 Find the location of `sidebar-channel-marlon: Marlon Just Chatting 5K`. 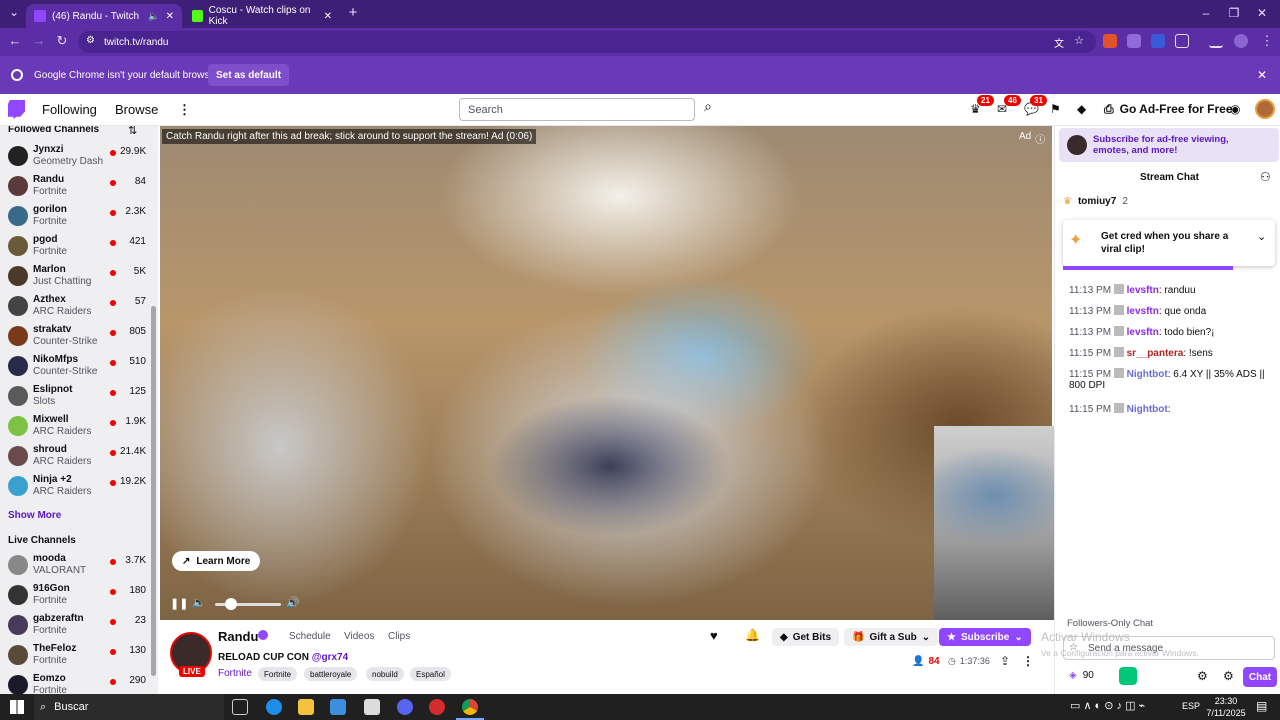

sidebar-channel-marlon: Marlon Just Chatting 5K is located at coordinates (75, 277).